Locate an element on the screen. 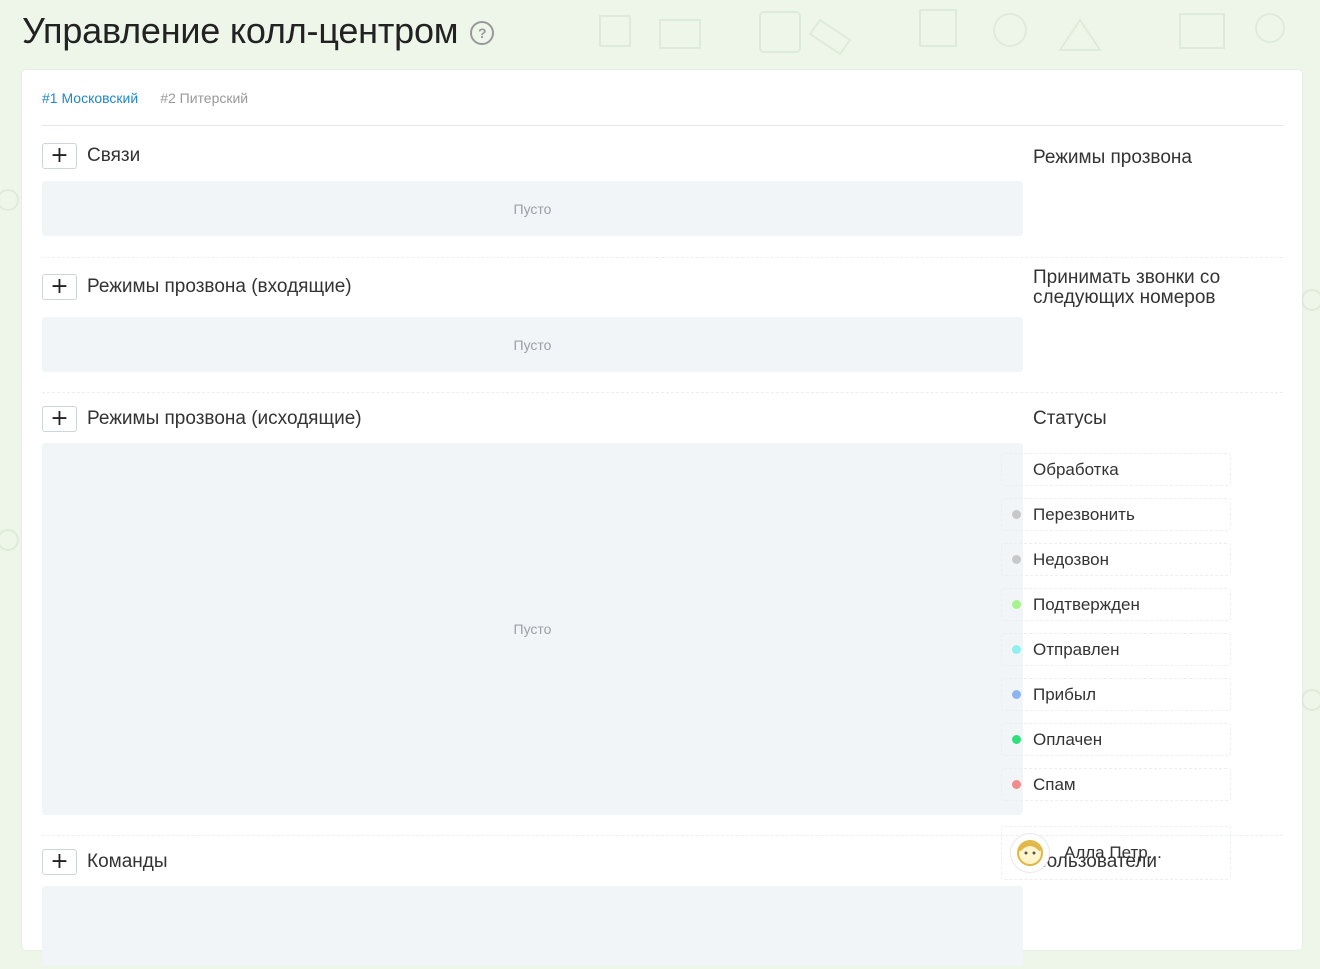 This screenshot has height=969, width=1320. side-title-dial-modes: Режимы прозвона is located at coordinates (1112, 157).